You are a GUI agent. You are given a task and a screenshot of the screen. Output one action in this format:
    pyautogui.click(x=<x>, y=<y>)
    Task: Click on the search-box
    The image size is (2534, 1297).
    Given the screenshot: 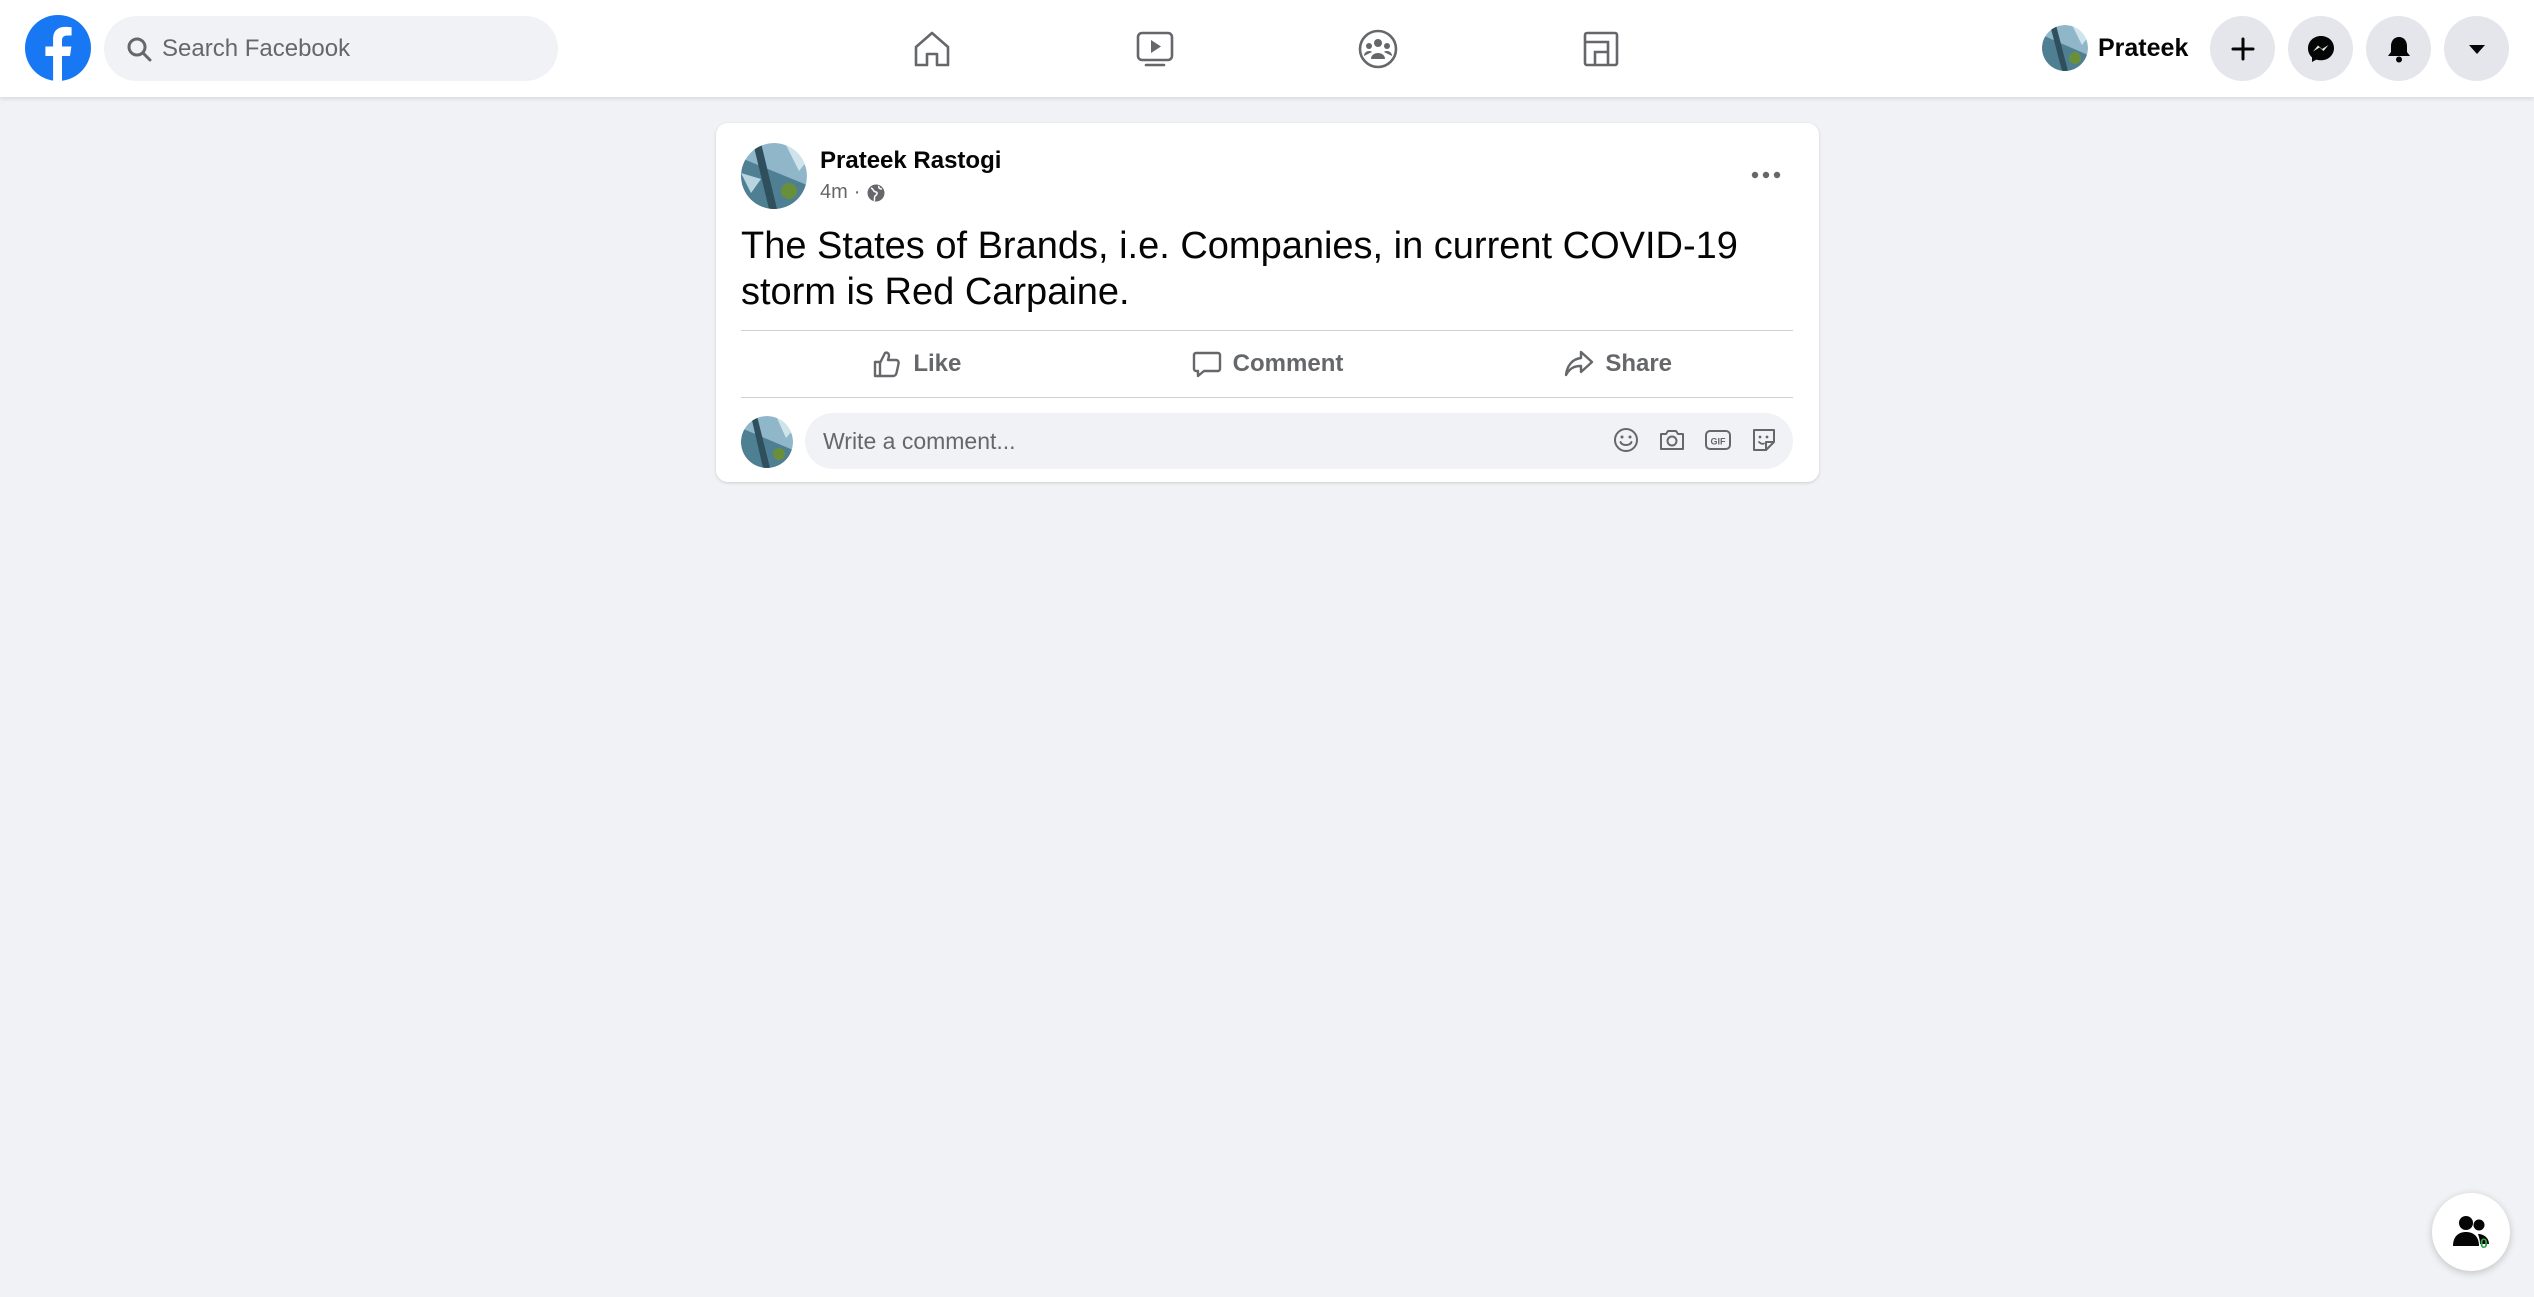 What is the action you would take?
    pyautogui.click(x=331, y=48)
    